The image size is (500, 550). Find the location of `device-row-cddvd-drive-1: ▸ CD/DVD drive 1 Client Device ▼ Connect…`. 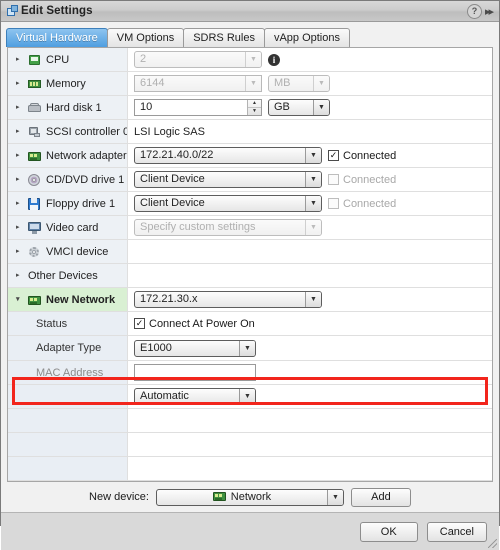

device-row-cddvd-drive-1: ▸ CD/DVD drive 1 Client Device ▼ Connect… is located at coordinates (250, 180).